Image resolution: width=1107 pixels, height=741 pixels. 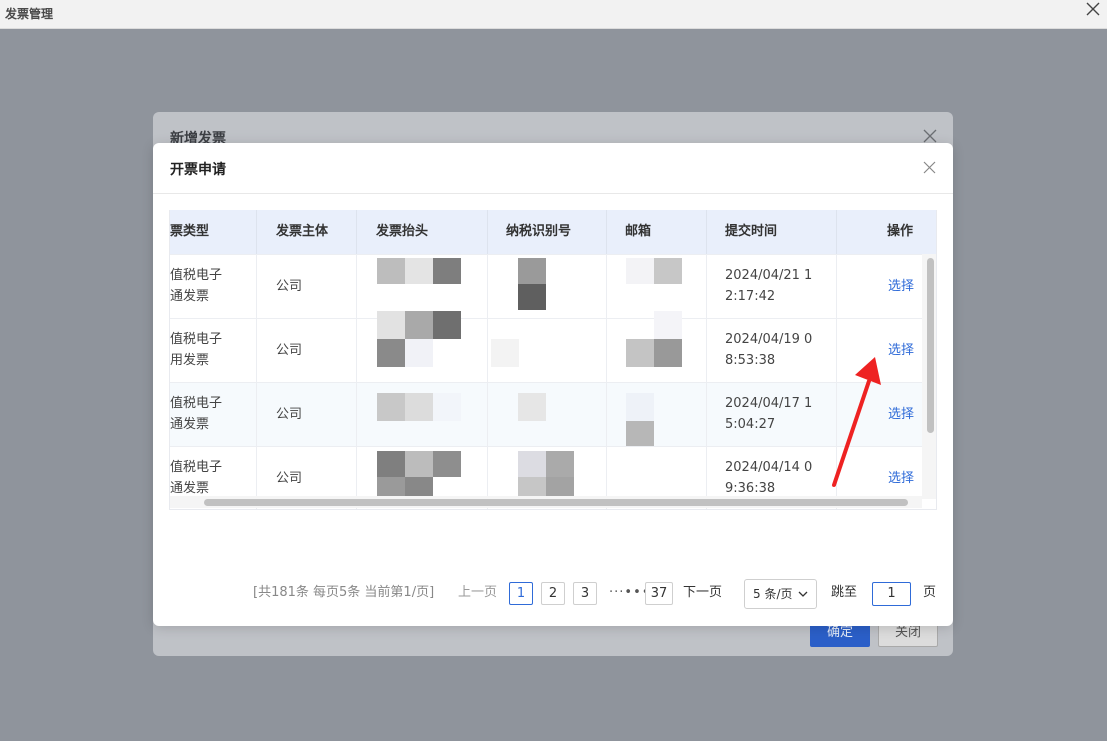 I want to click on cell-action: 选择, so click(x=879, y=287).